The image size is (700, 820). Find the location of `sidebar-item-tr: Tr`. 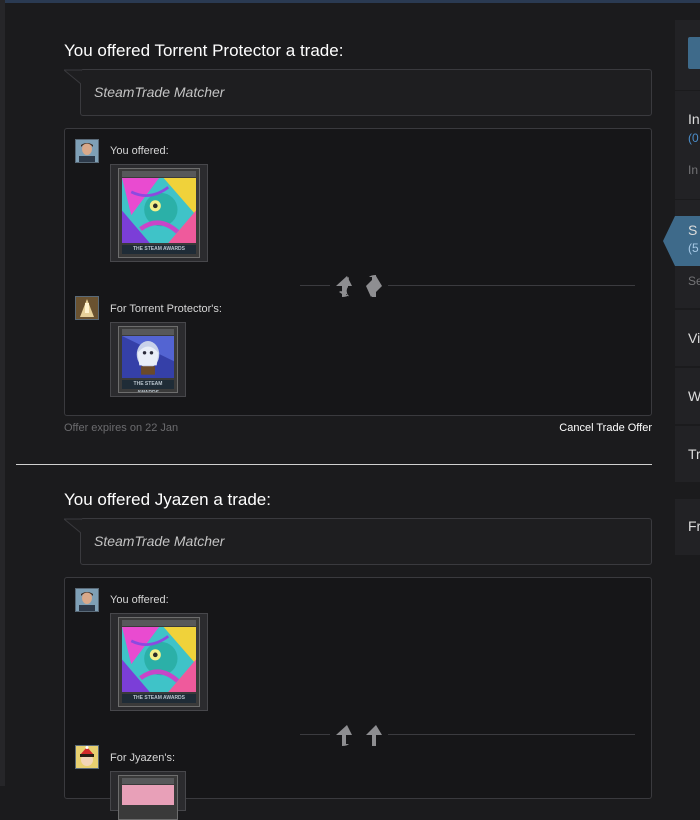

sidebar-item-tr: Tr is located at coordinates (687, 454).